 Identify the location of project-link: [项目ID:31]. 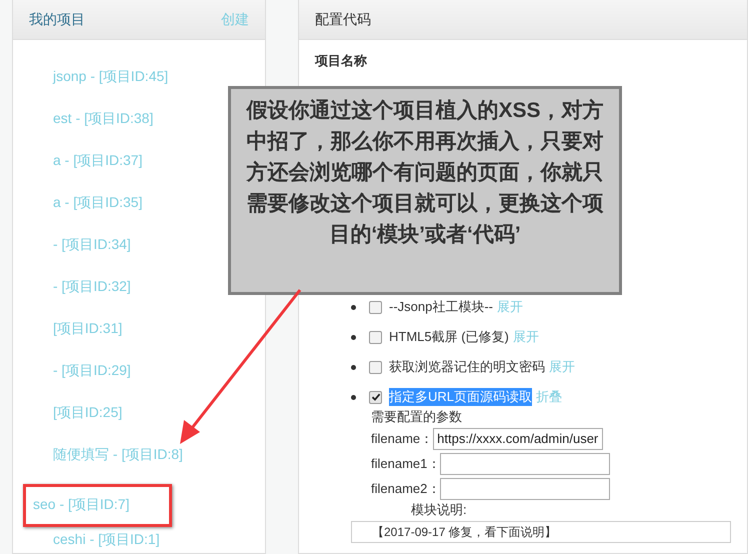
(72, 337).